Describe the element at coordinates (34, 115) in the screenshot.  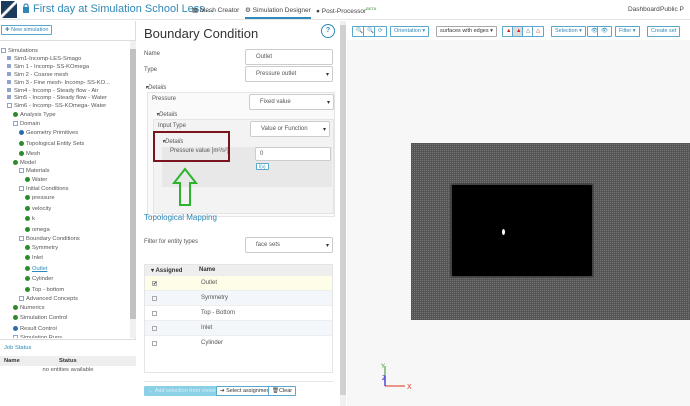
I see `tree-item: Analysis Type` at that location.